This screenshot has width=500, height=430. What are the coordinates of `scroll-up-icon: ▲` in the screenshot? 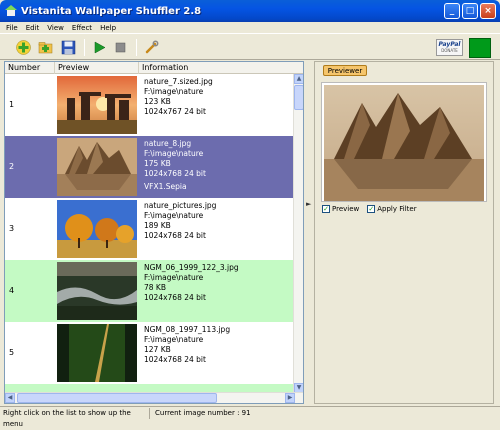 It's located at (298, 79).